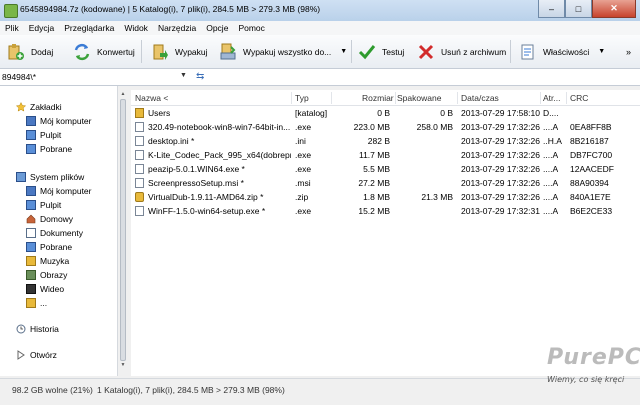  I want to click on extract-all-dropdown-icon: ▼, so click(343, 51).